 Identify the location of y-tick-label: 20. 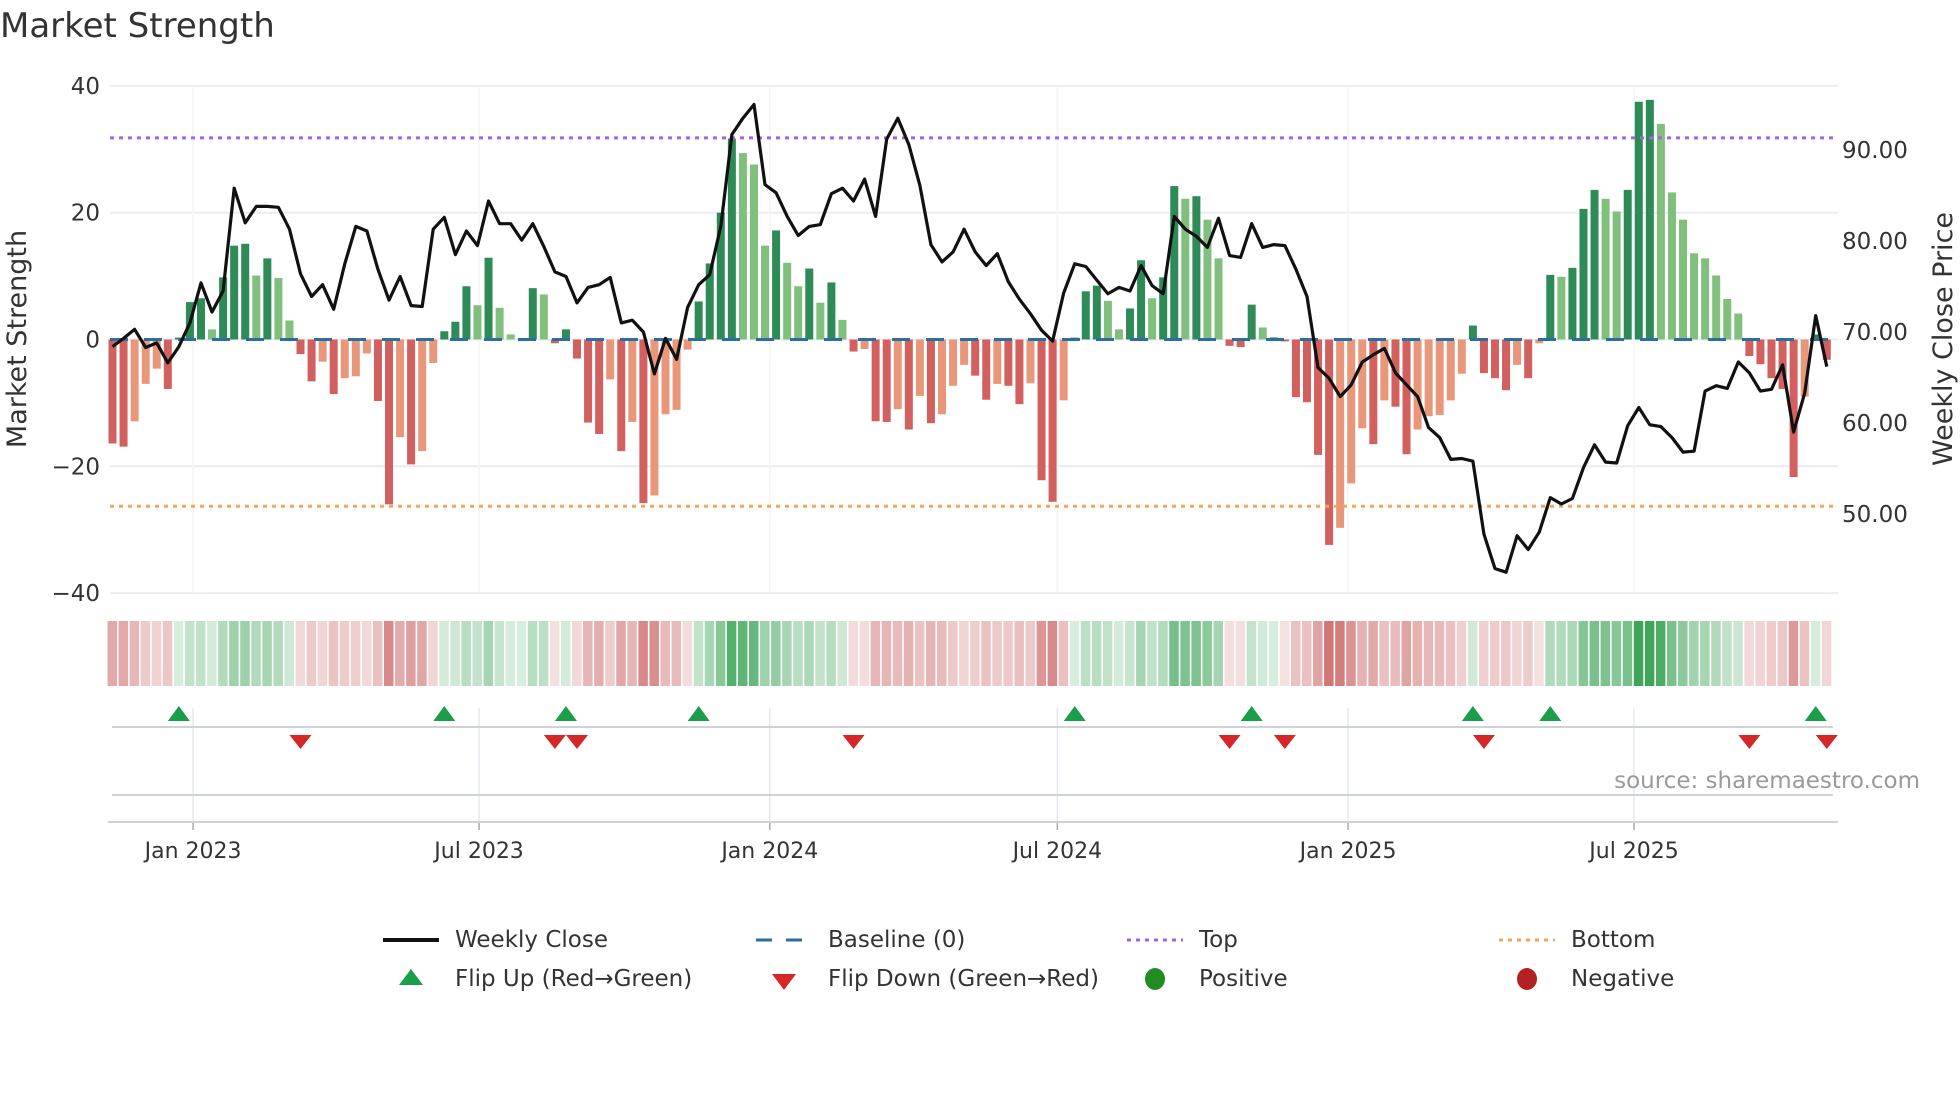
(85, 214).